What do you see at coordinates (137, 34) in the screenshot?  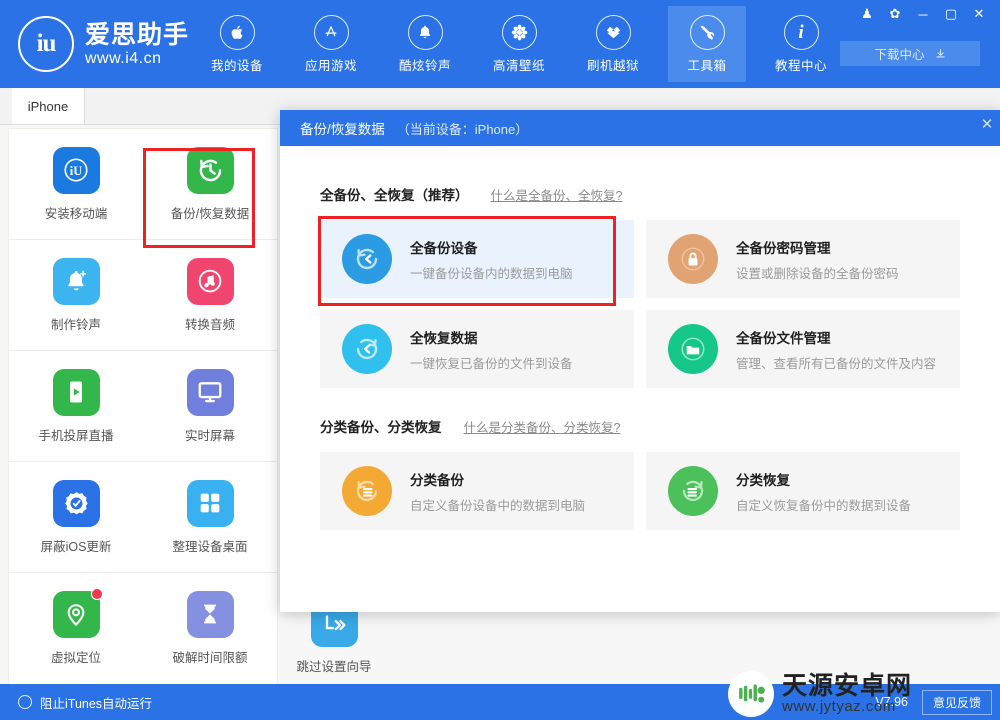 I see `logo-title: 爱思助手` at bounding box center [137, 34].